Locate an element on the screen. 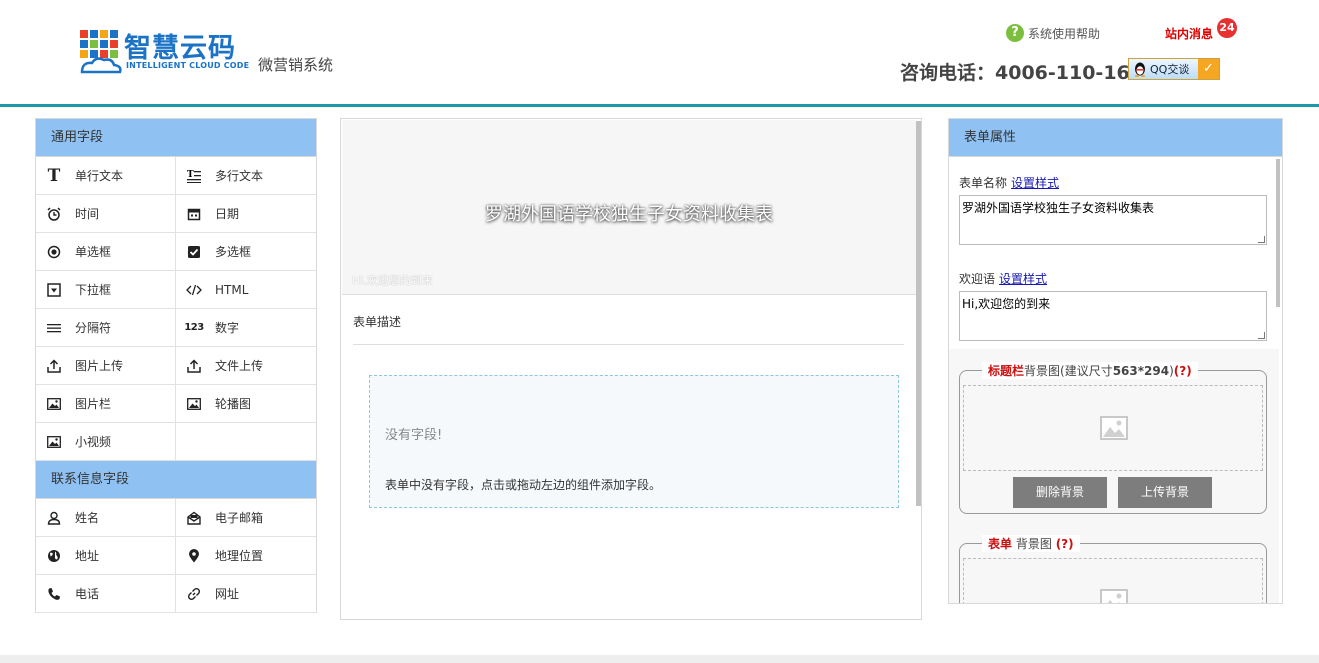  field-image-upload: 图片上传 is located at coordinates (106, 366).